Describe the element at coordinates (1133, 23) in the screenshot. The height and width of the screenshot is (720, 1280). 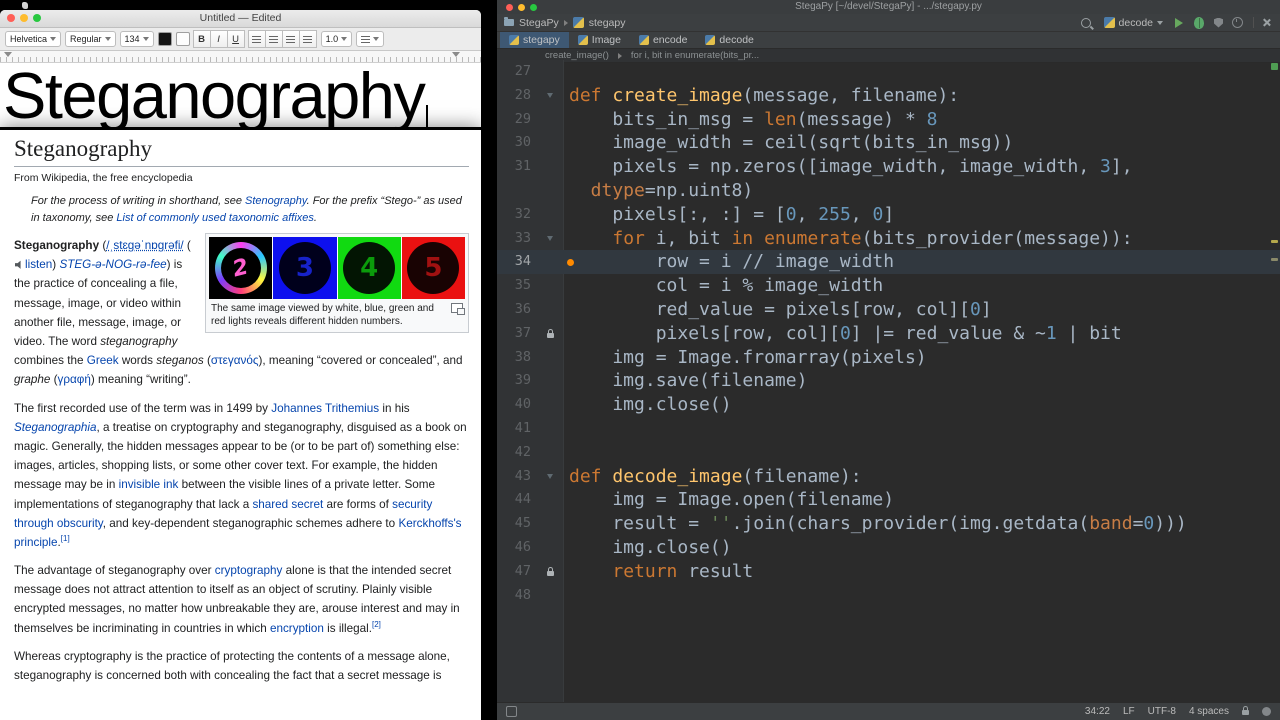
I see `run-configuration-select: decode` at that location.